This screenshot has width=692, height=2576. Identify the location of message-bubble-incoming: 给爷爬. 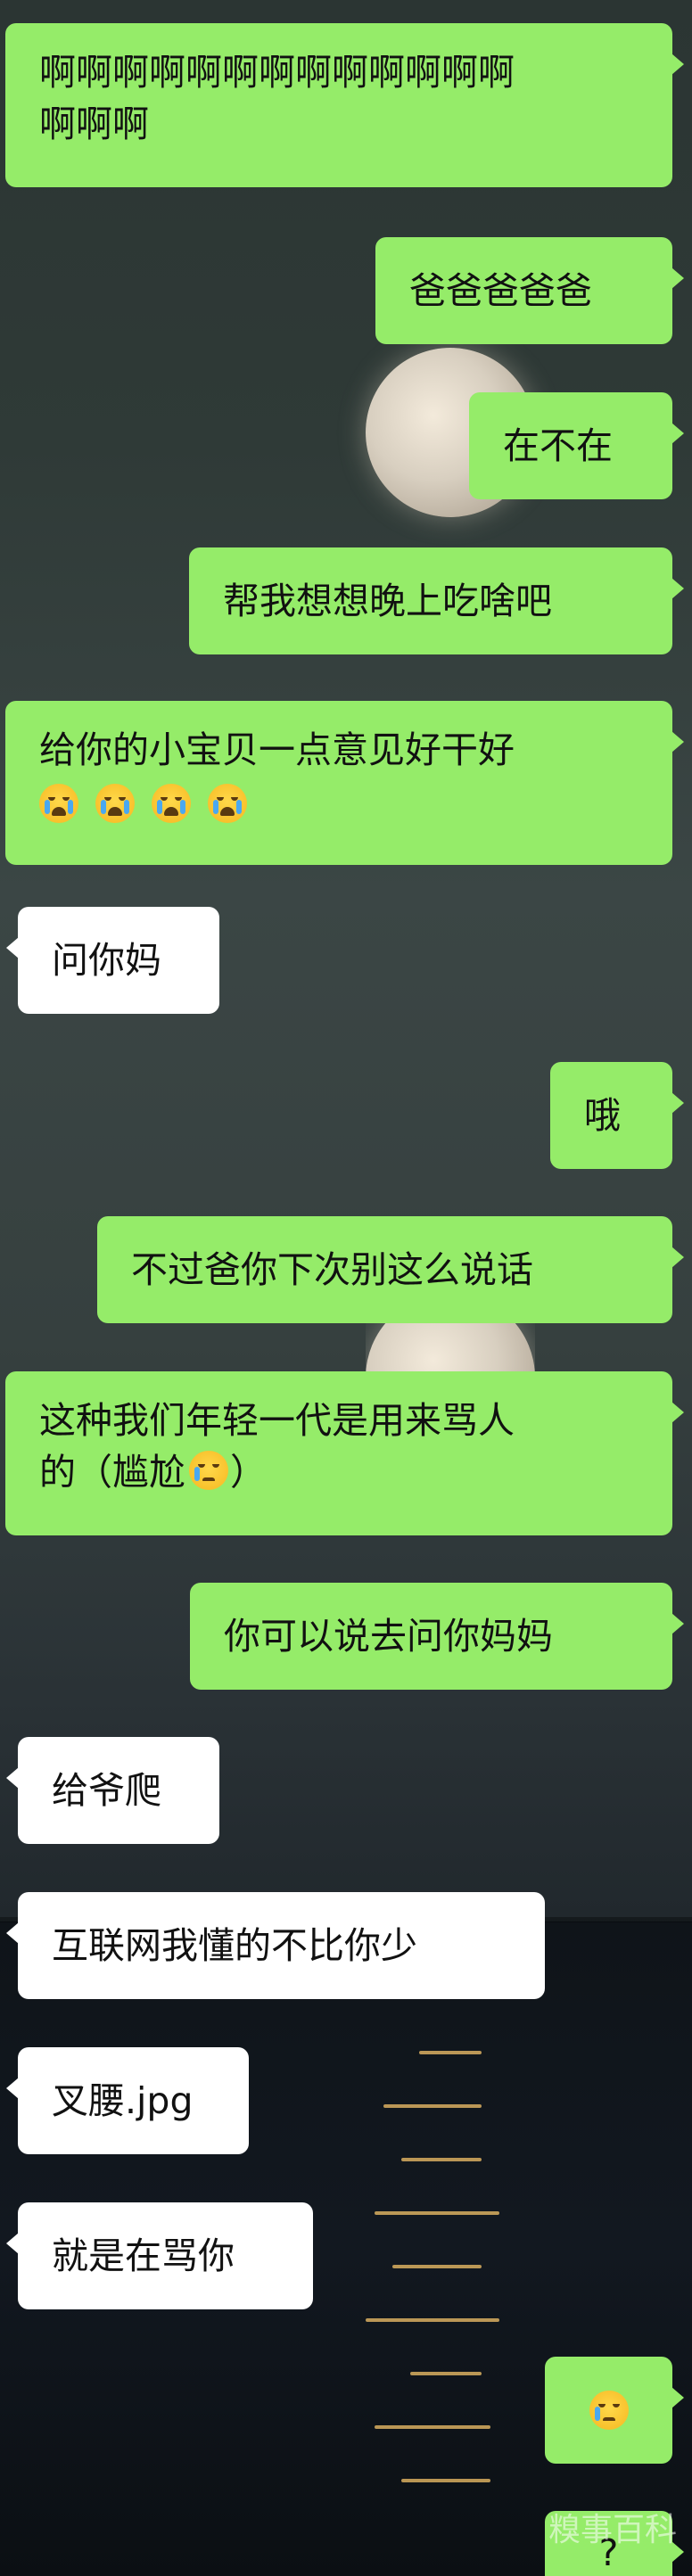
(113, 1790).